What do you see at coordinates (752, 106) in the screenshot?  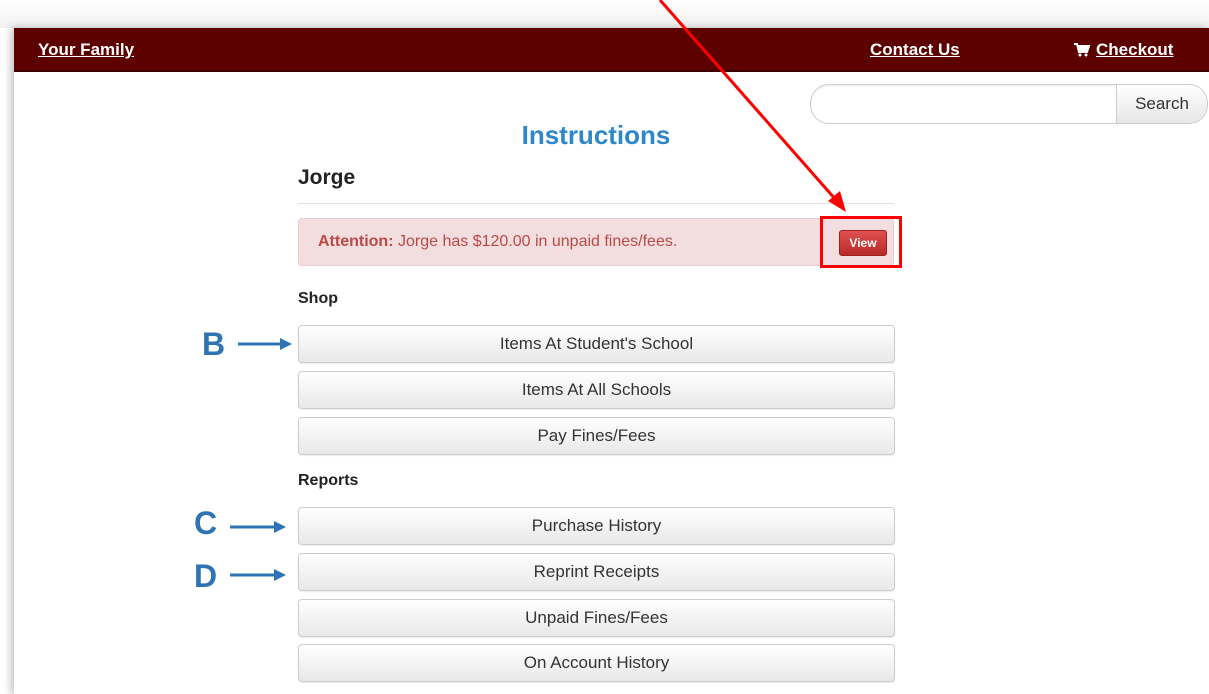 I see `red-annotation-arrow-icon` at bounding box center [752, 106].